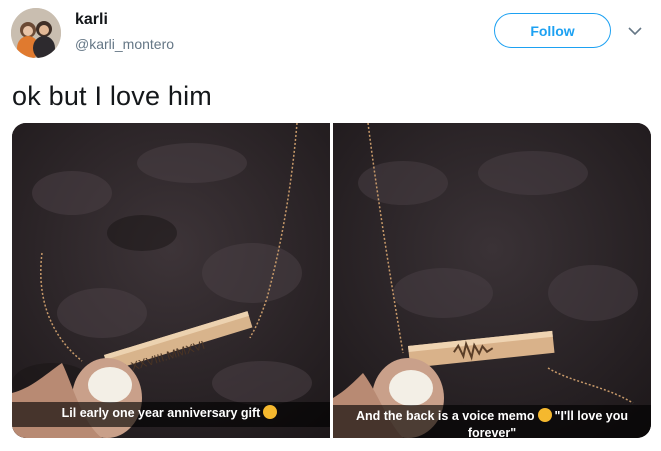  Describe the element at coordinates (161, 413) in the screenshot. I see `left-caption-text: Lil early one year anniversary gift` at that location.